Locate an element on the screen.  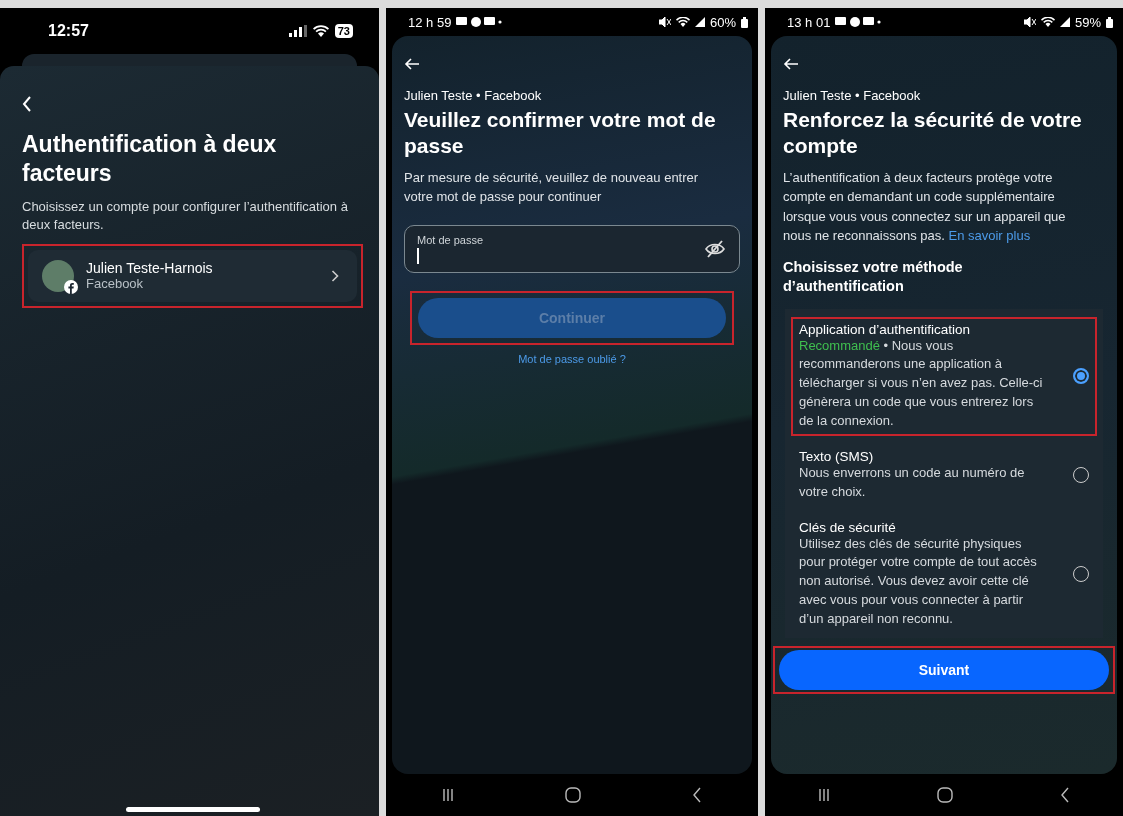
method-description: Nous enverrons un code au numéro de votre choix. is located at coordinates (912, 482).